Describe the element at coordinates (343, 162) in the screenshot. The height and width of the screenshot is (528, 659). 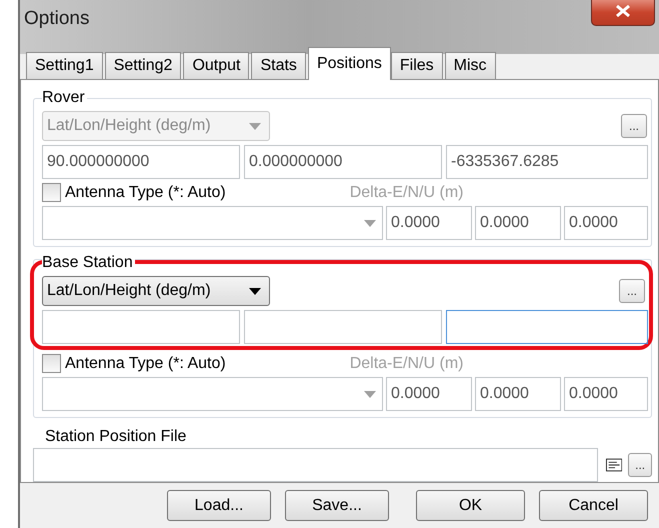
I see `coordinate-field: 0.000000000` at that location.